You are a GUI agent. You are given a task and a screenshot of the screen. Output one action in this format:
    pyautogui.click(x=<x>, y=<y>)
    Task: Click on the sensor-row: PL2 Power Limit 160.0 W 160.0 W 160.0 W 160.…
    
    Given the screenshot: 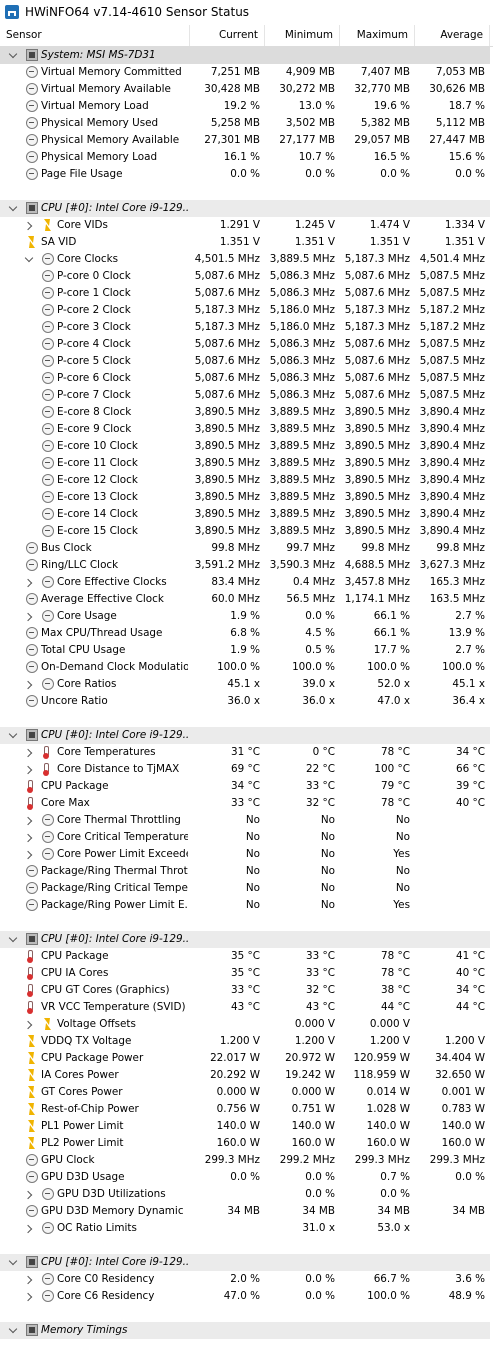 What is the action you would take?
    pyautogui.click(x=245, y=1143)
    